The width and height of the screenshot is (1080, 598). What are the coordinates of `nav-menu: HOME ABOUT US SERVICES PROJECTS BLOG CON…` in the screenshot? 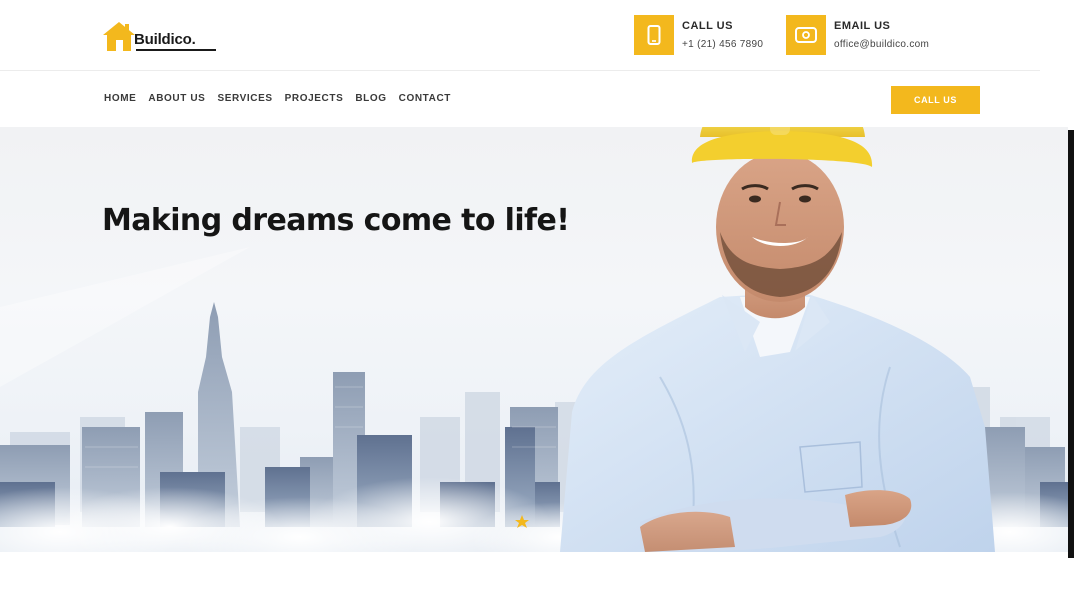 It's located at (277, 98).